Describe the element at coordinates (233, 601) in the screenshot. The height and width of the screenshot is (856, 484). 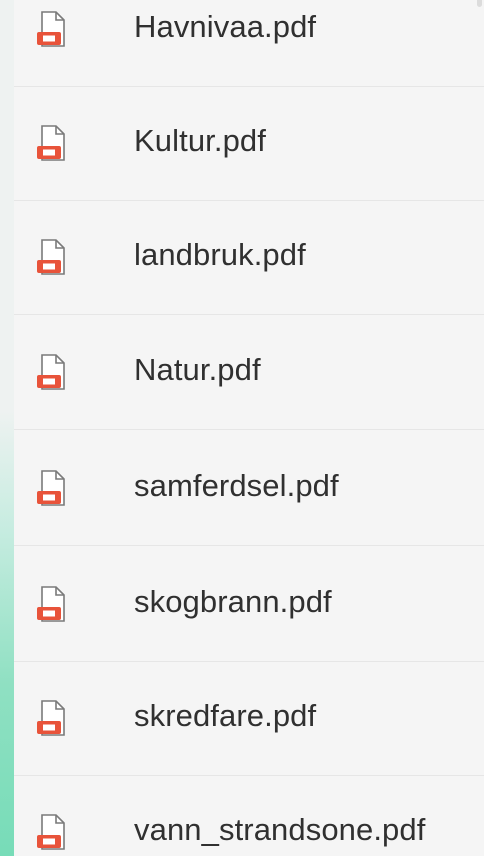
I see `file-name-label: skogbrann.pdf` at that location.